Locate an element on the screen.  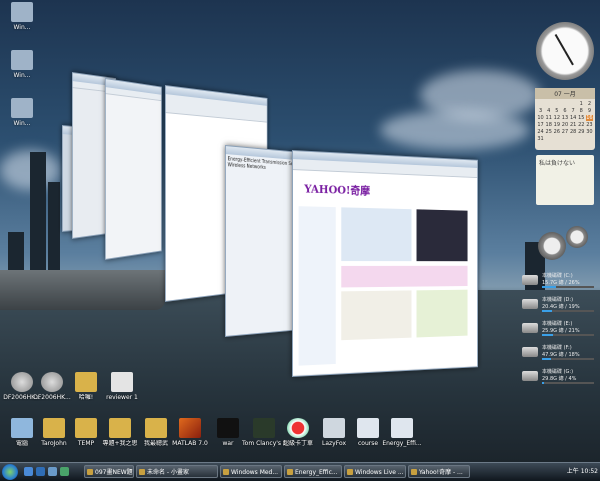
calendar-day: 7 is located at coordinates (573, 111).